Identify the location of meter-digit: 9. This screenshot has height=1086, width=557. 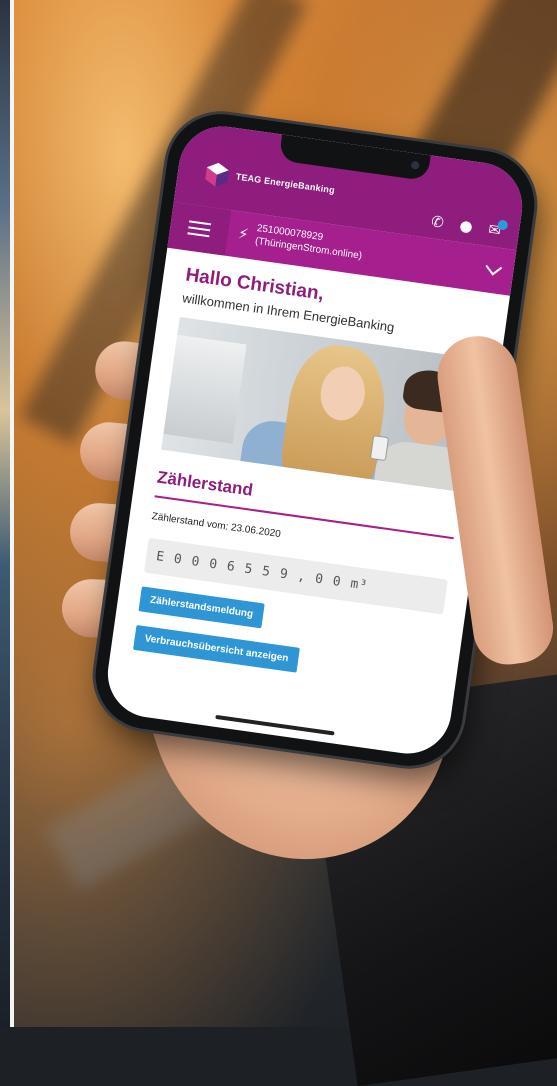
(284, 574).